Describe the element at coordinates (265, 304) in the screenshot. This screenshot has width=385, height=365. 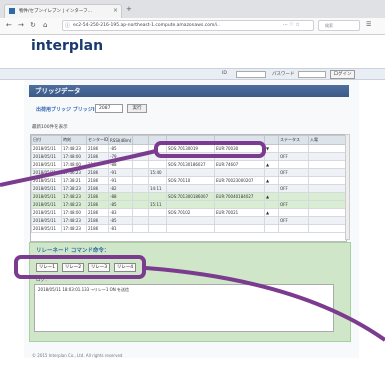
I see `arrow-line-relay` at that location.